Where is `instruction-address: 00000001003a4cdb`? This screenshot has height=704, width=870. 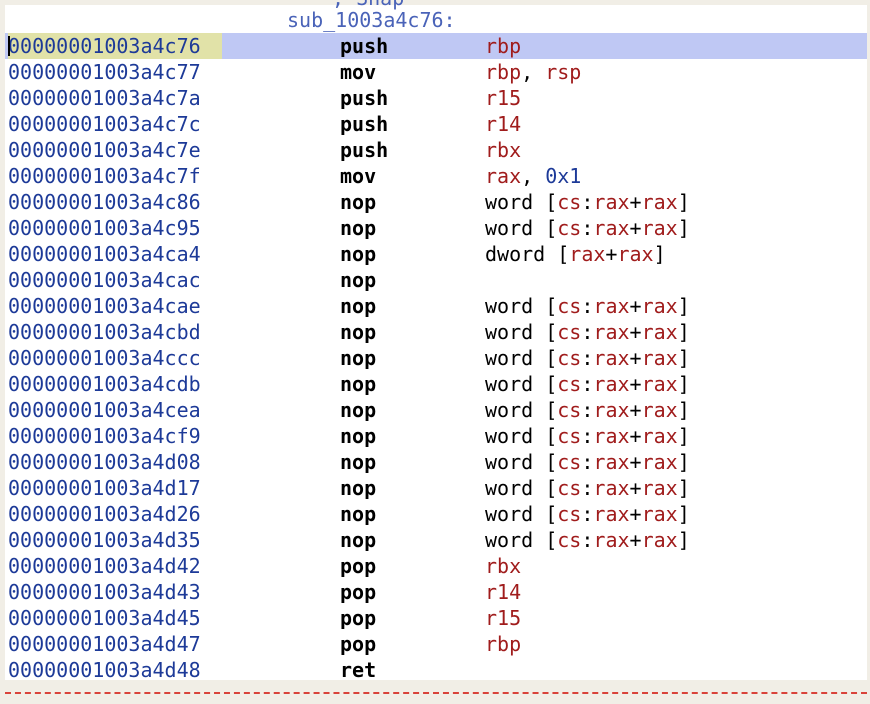 instruction-address: 00000001003a4cdb is located at coordinates (104, 384).